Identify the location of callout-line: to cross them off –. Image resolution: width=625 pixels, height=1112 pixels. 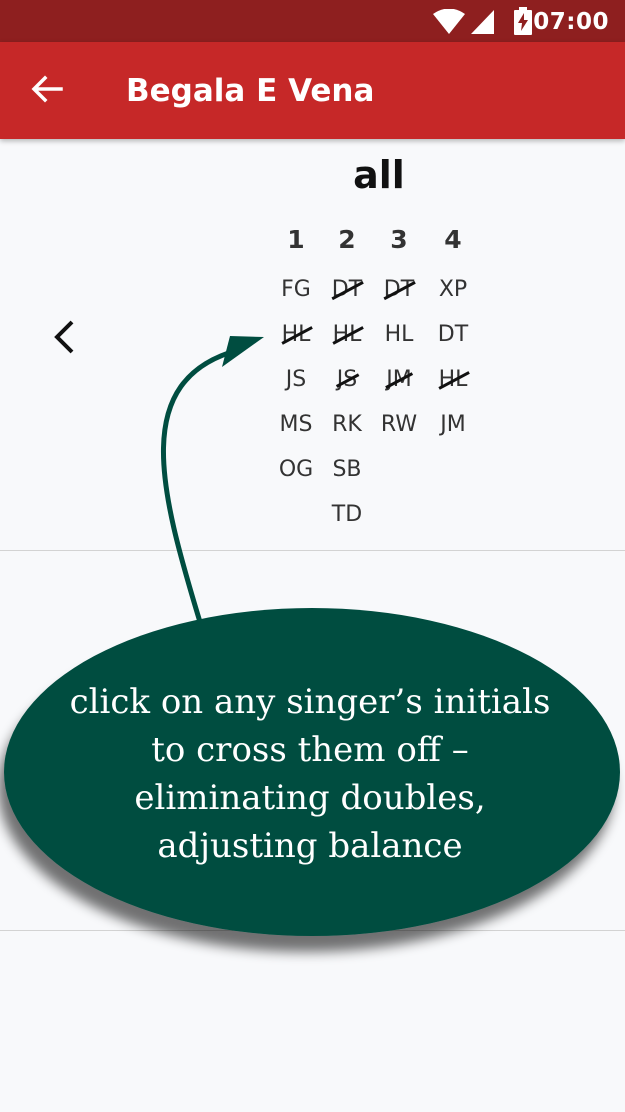
(310, 750).